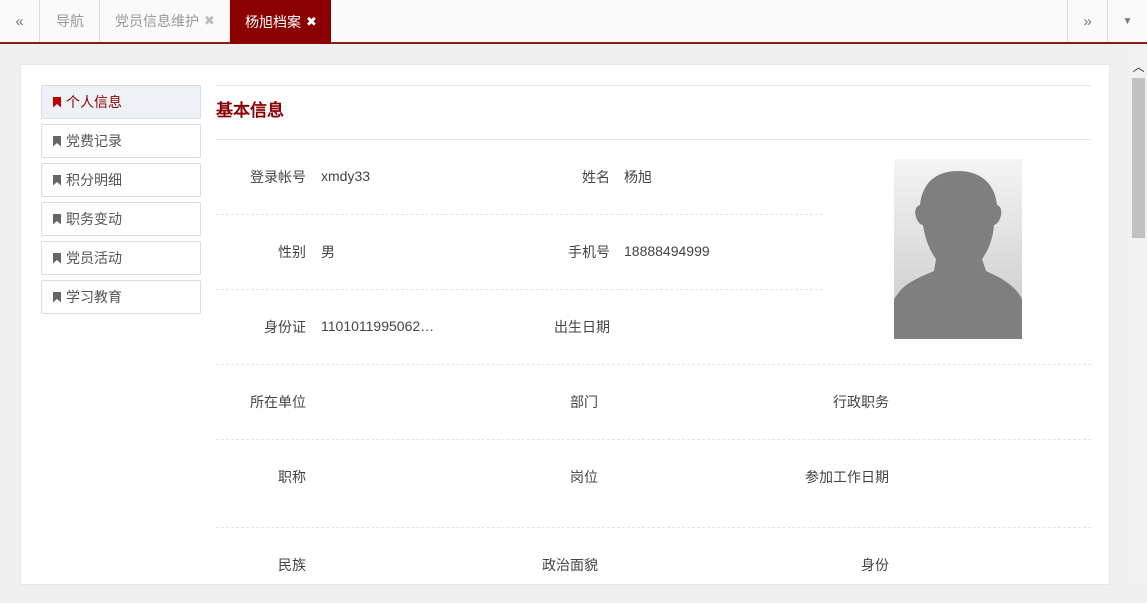  Describe the element at coordinates (278, 402) in the screenshot. I see `unit-label: 所在单位` at that location.